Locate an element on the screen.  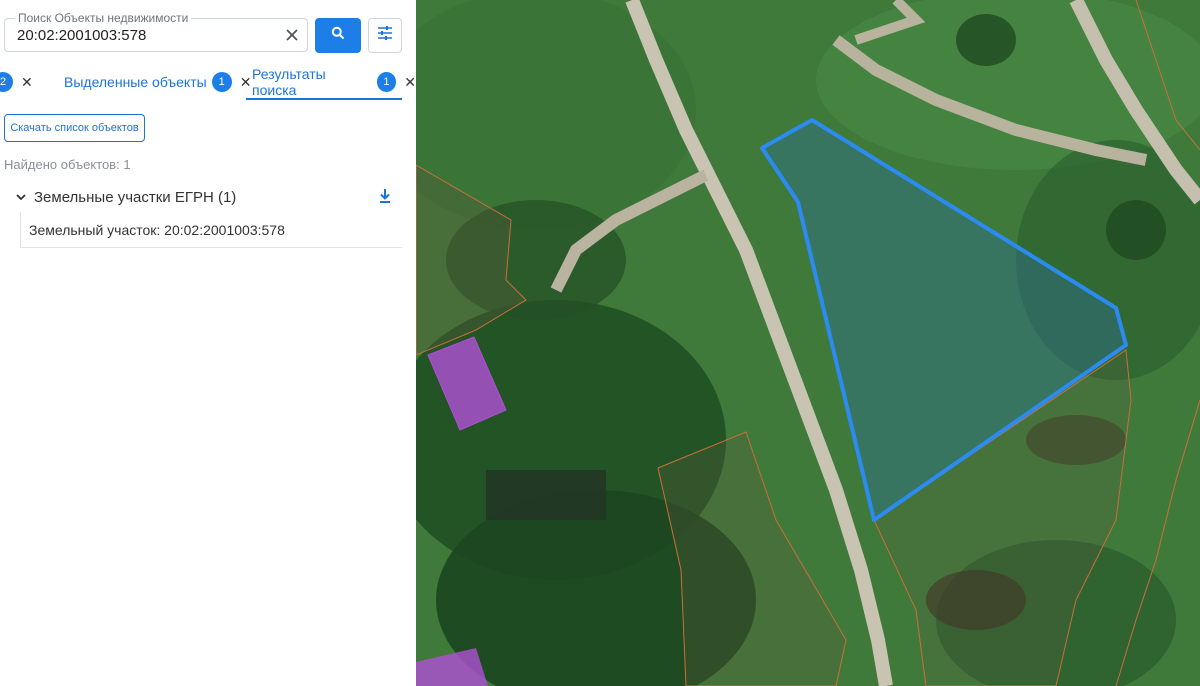
tab-search-results: Результаты поиска 1 ✕ is located at coordinates (334, 82).